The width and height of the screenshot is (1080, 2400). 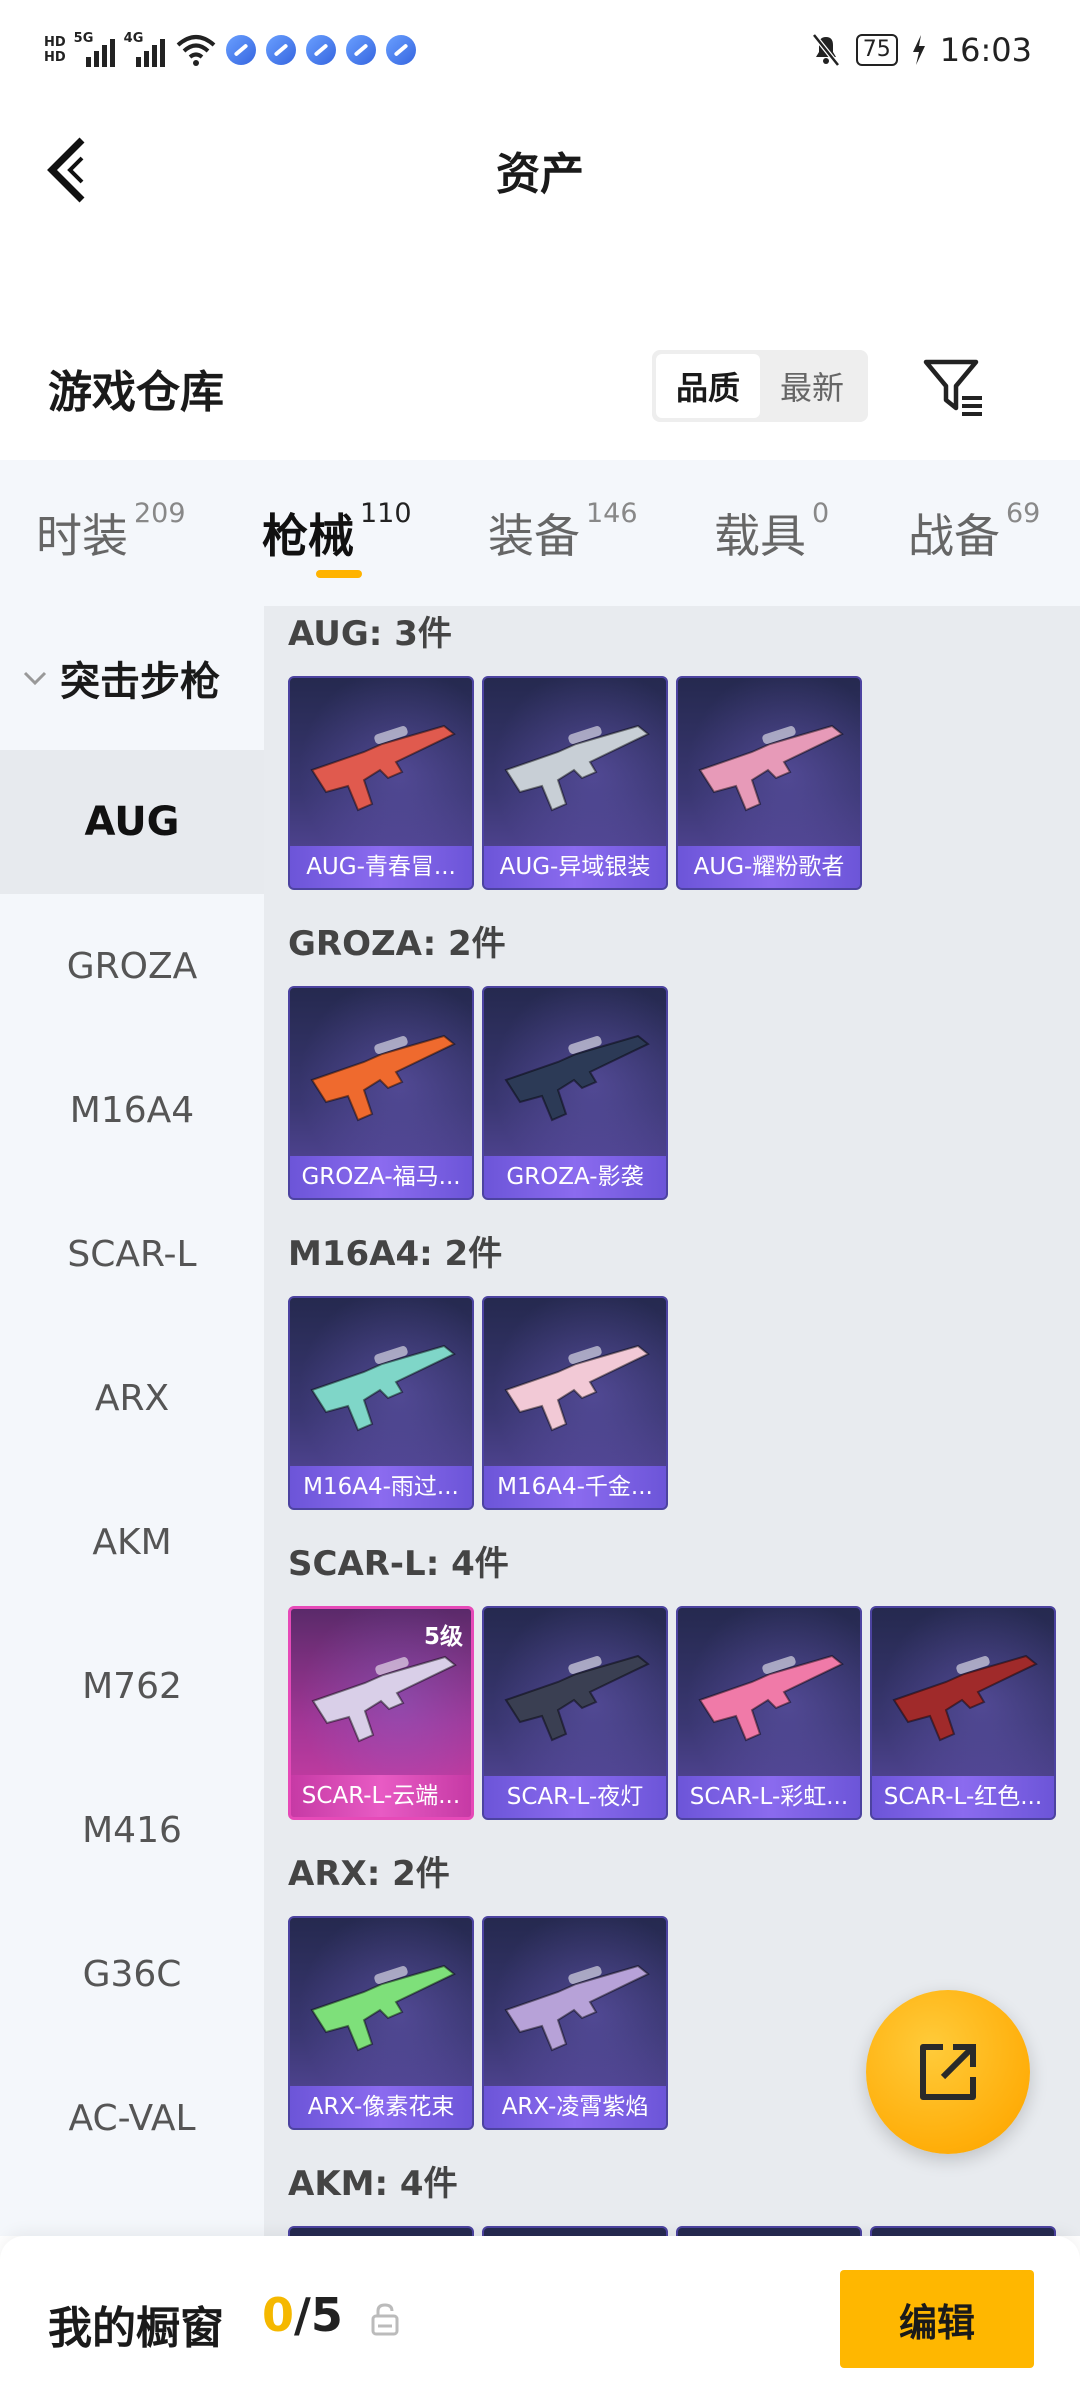 What do you see at coordinates (55, 50) in the screenshot?
I see `hd-indicator: HD HD` at bounding box center [55, 50].